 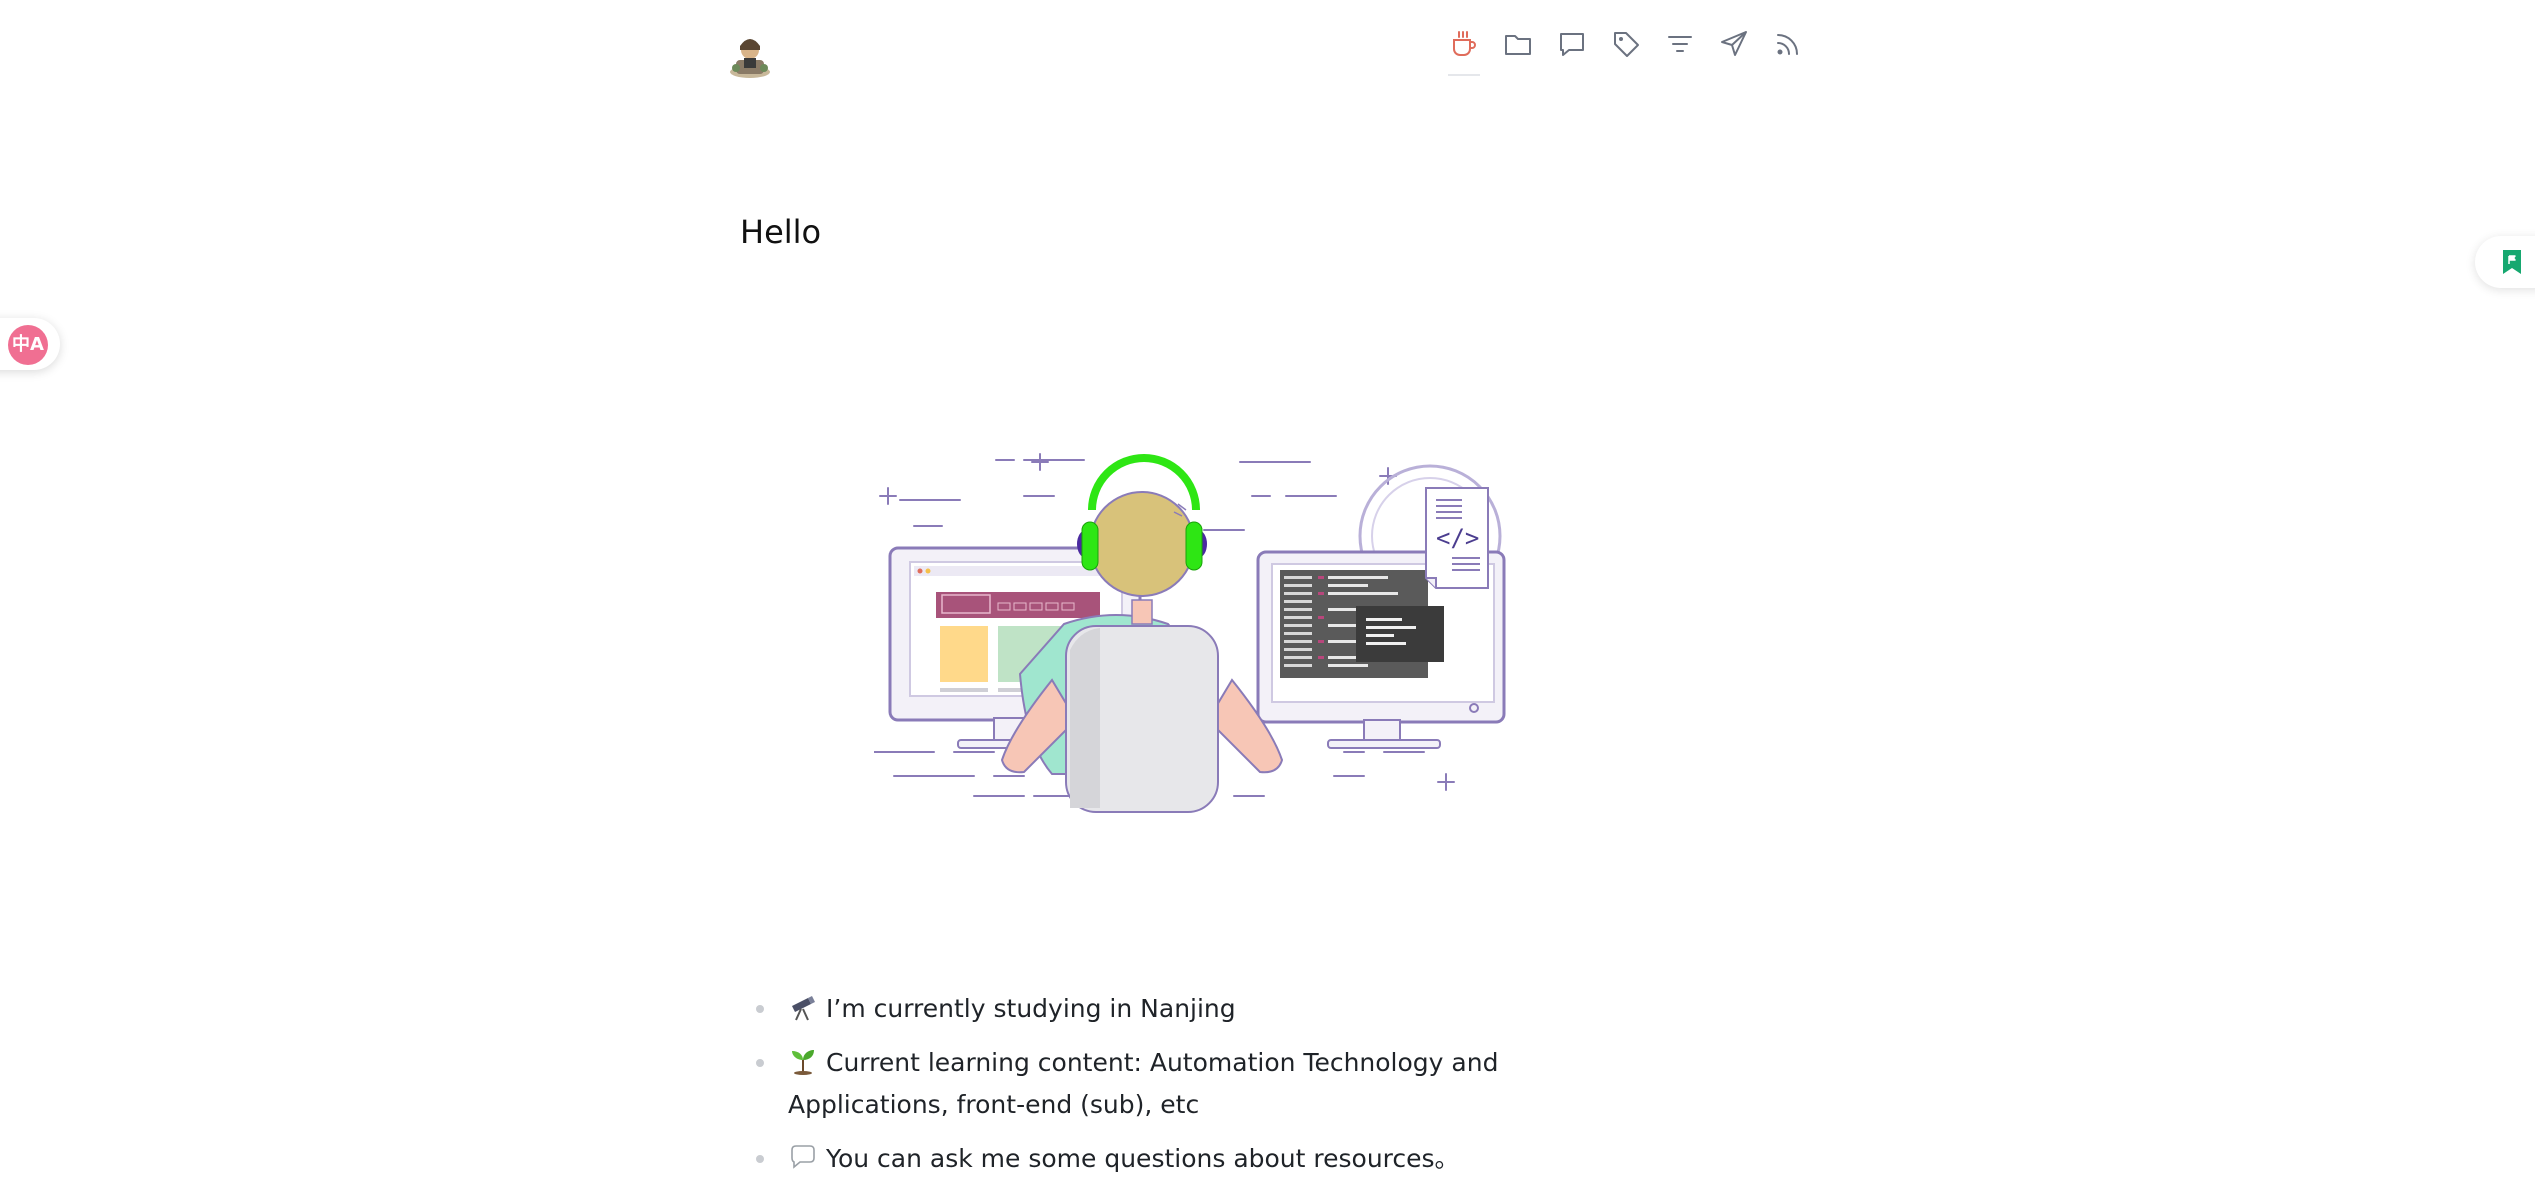 What do you see at coordinates (781, 232) in the screenshot?
I see `page-title: Hello` at bounding box center [781, 232].